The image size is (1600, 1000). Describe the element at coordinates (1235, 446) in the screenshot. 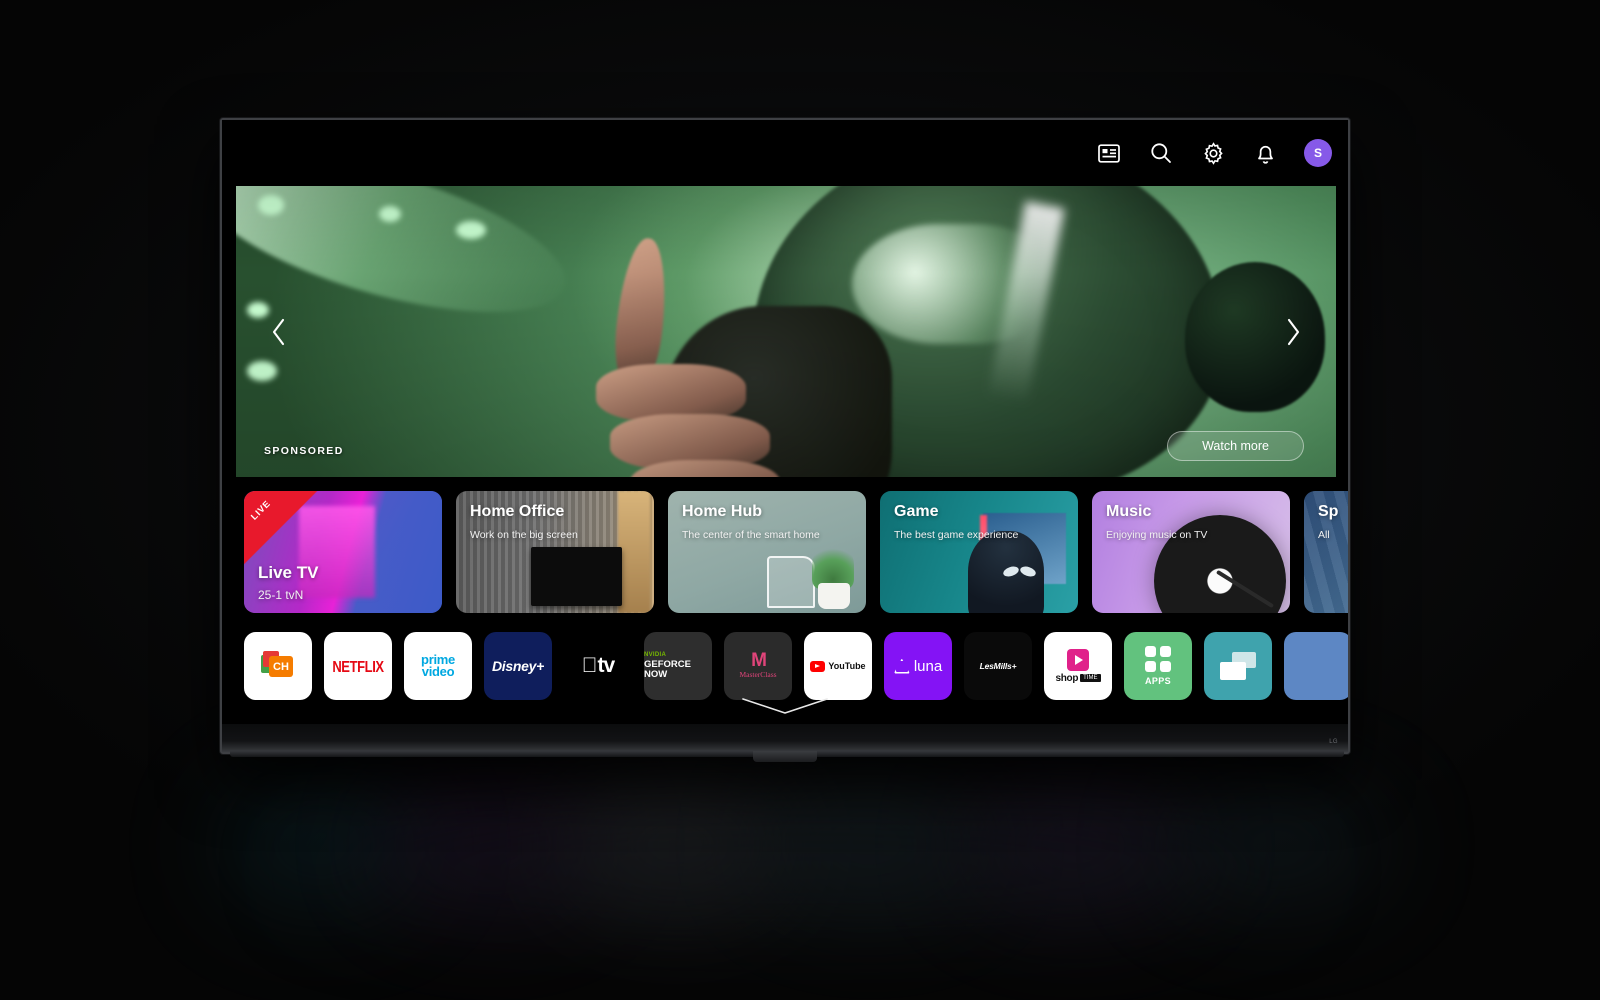

I see `watch-more-button: Watch more` at that location.